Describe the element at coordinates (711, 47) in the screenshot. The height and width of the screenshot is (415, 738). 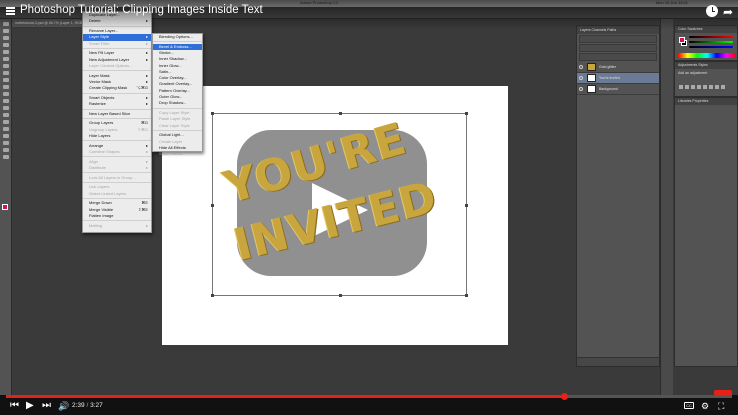
I see `blue-slider` at that location.